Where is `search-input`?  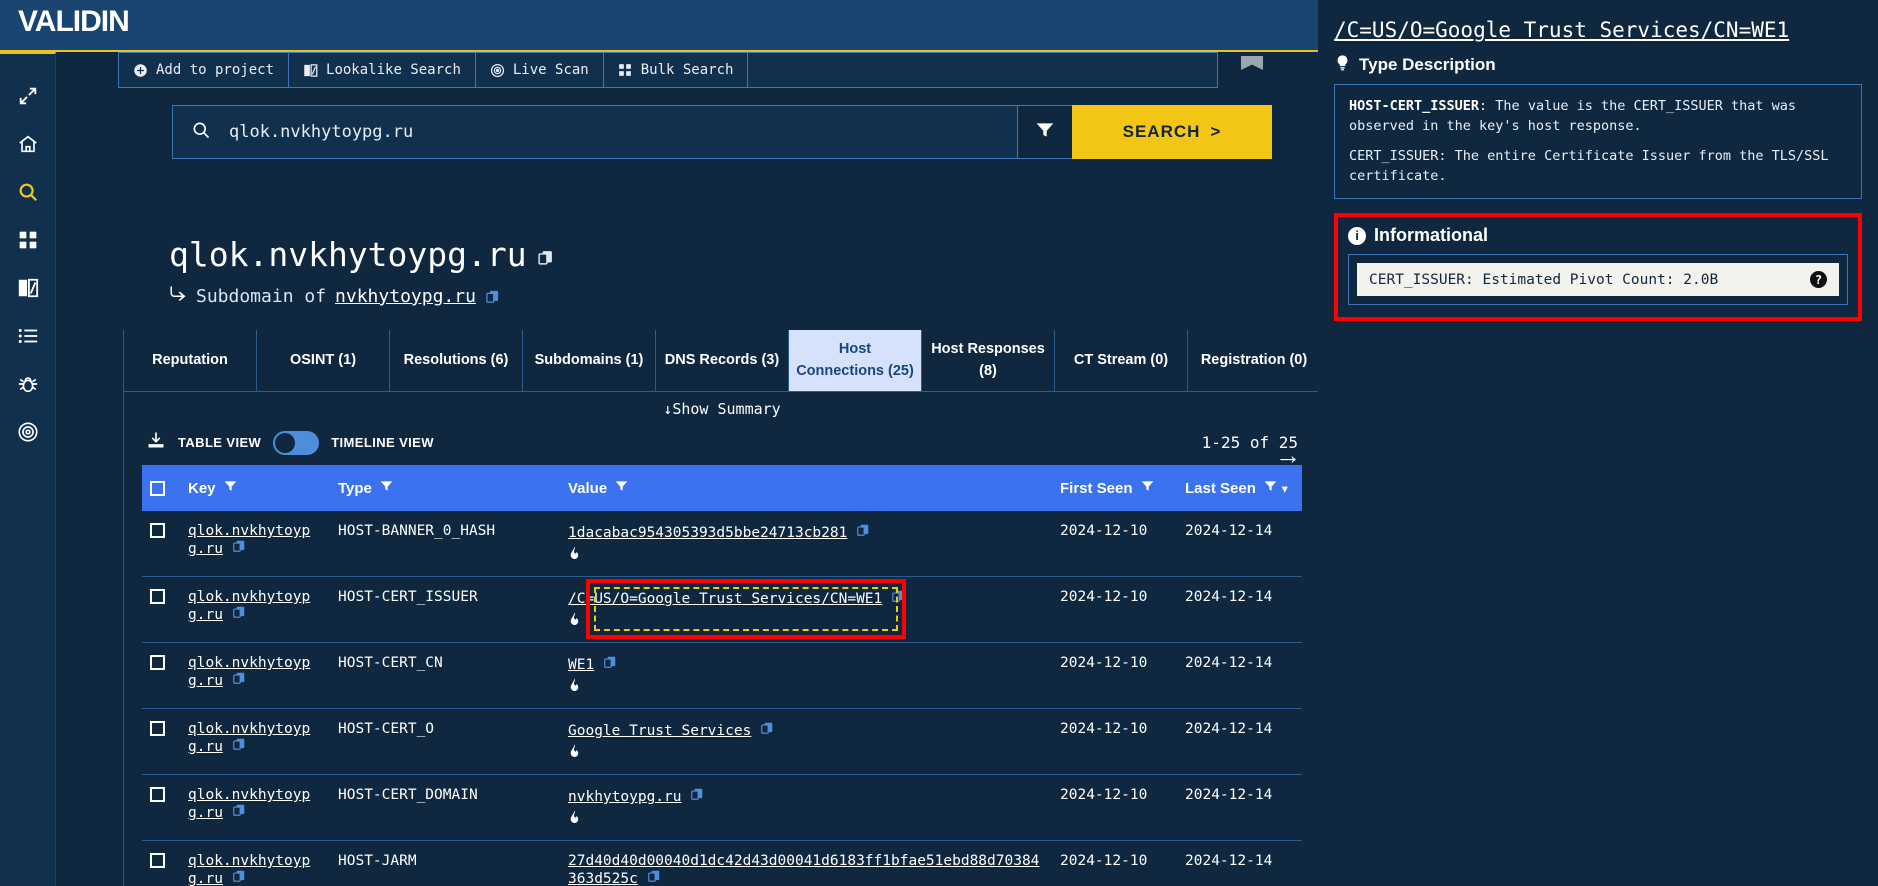
search-input is located at coordinates (614, 132).